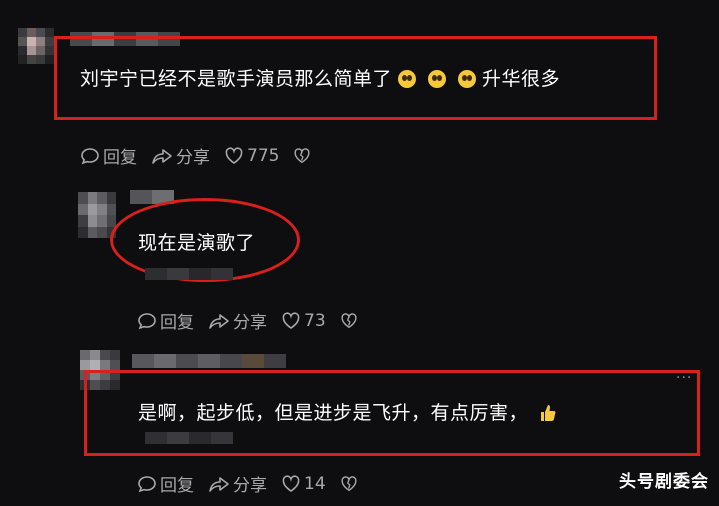 This screenshot has width=719, height=506. What do you see at coordinates (664, 482) in the screenshot?
I see `watermark: 头号剧委会` at bounding box center [664, 482].